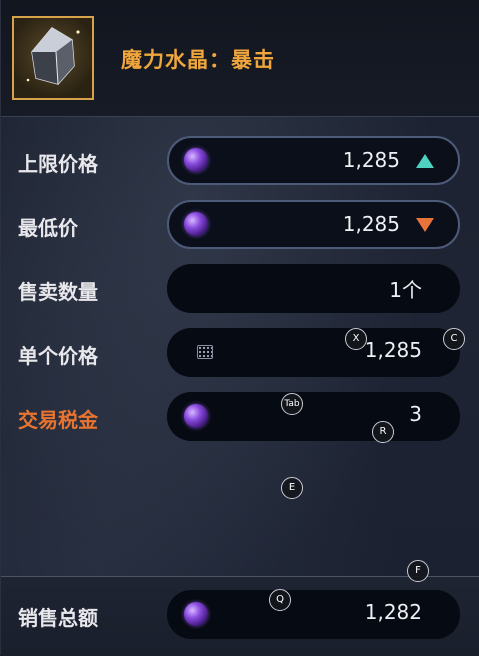 The image size is (479, 656). What do you see at coordinates (425, 161) in the screenshot?
I see `arrow-up-icon` at bounding box center [425, 161].